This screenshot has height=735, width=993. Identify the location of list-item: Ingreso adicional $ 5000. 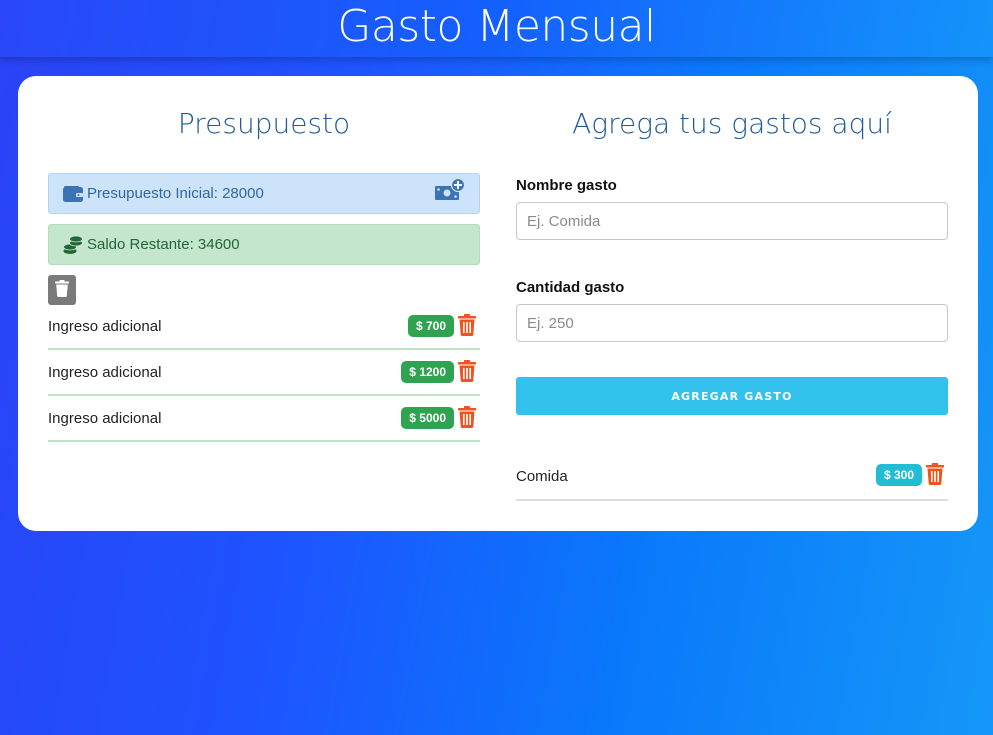
(264, 419).